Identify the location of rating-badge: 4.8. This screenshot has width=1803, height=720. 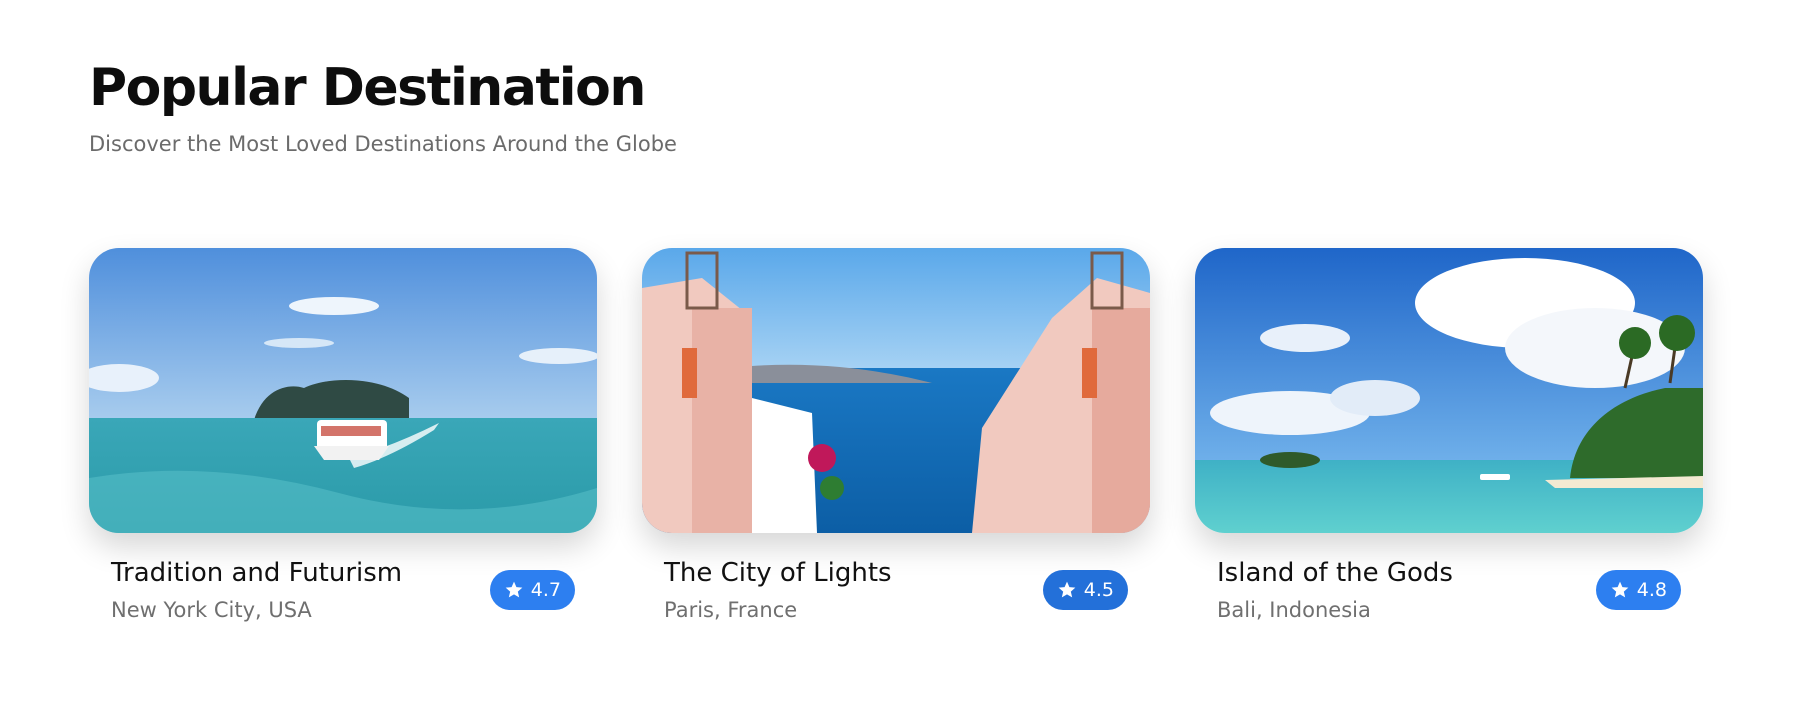
(1638, 590).